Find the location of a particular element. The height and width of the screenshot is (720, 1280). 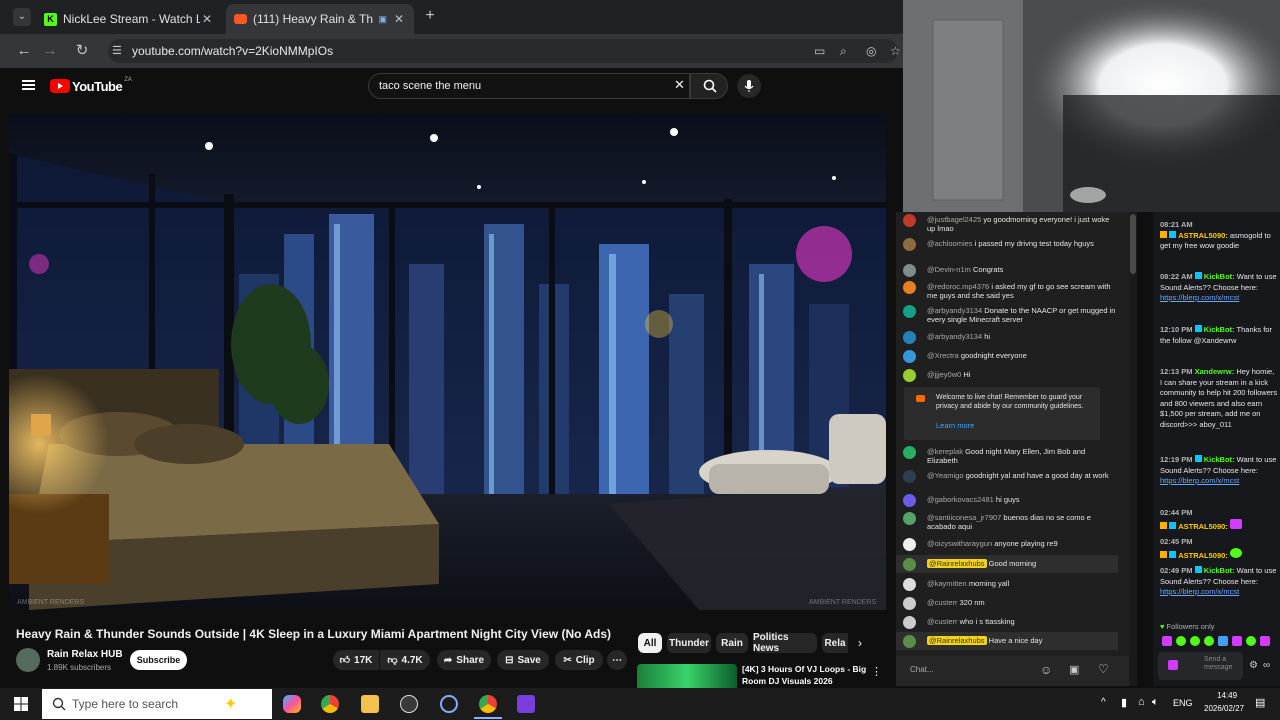

bookmark-star-icon: ☆ is located at coordinates (895, 51).